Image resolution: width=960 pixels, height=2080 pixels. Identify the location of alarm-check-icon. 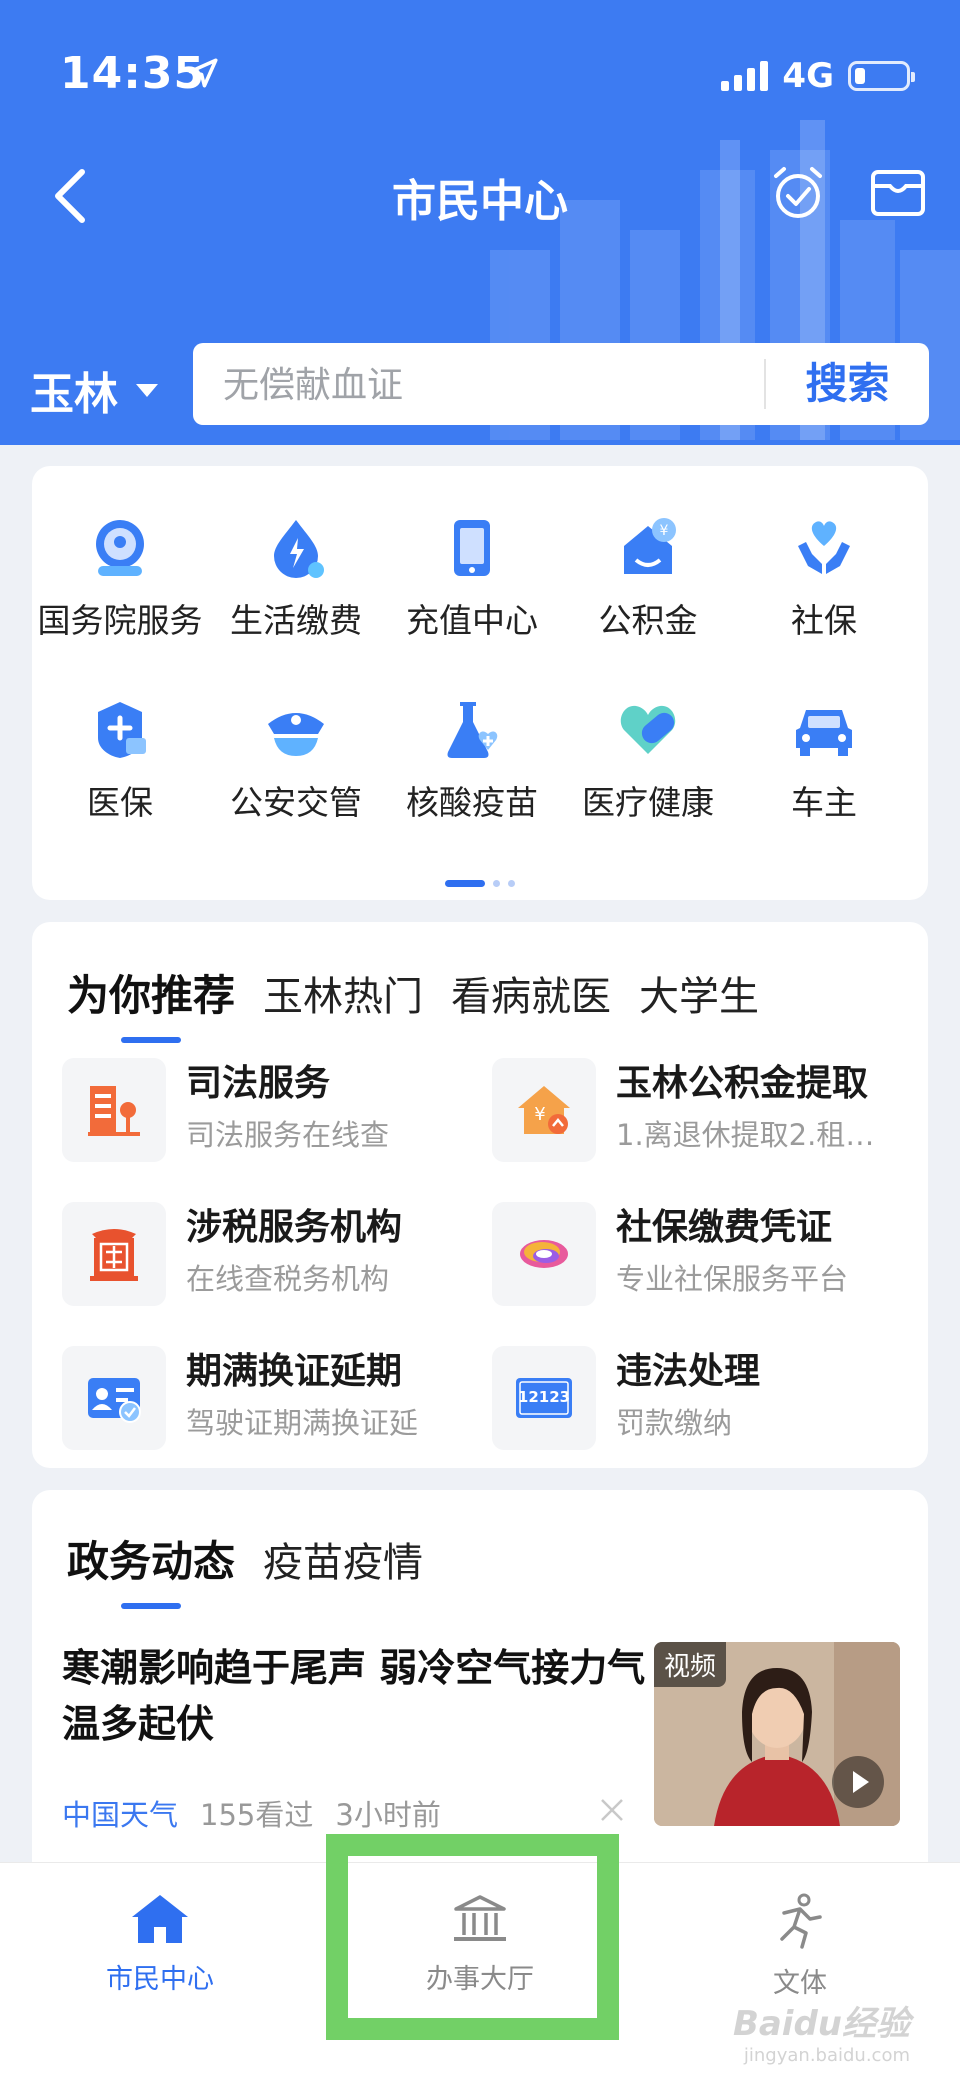
(798, 192).